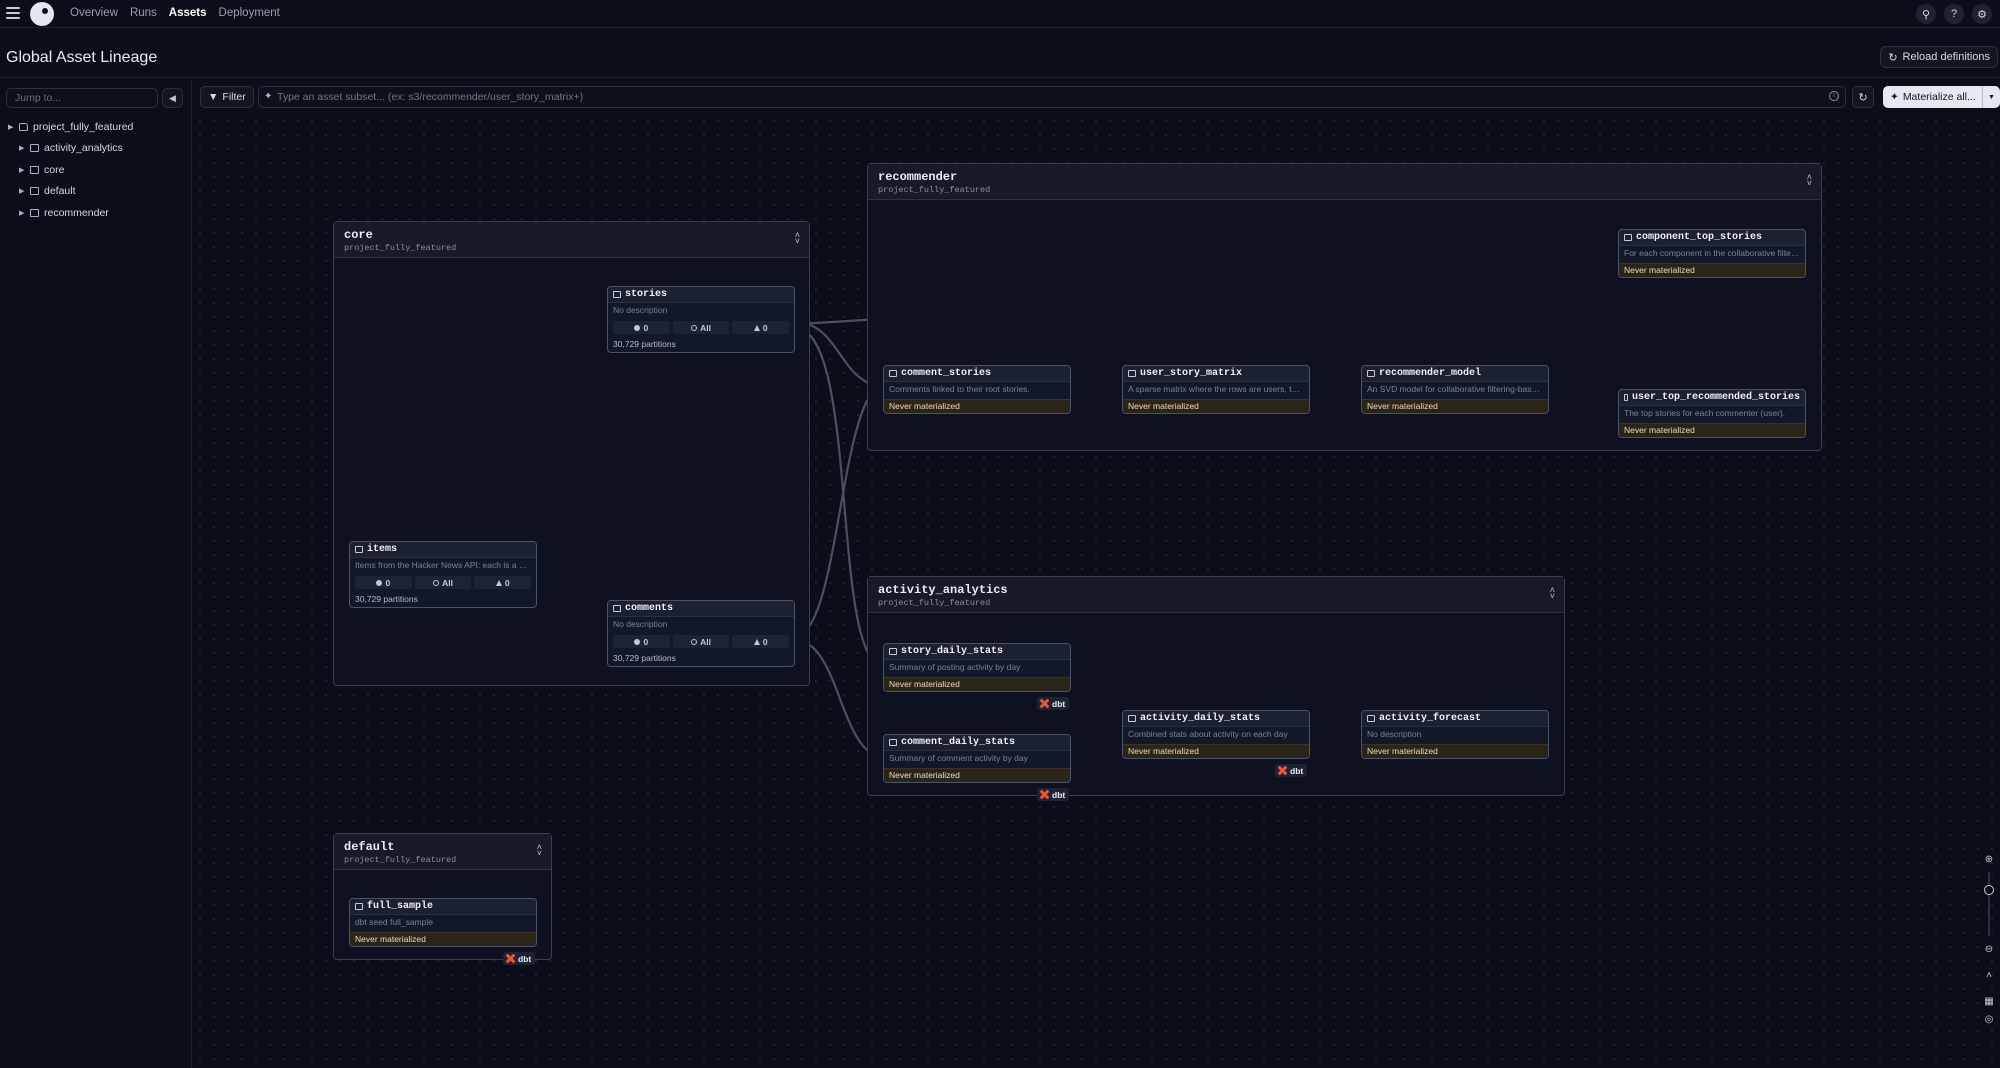 Image resolution: width=2000 pixels, height=1068 pixels. I want to click on asset-node-header: user_top_recommended_stories, so click(1712, 398).